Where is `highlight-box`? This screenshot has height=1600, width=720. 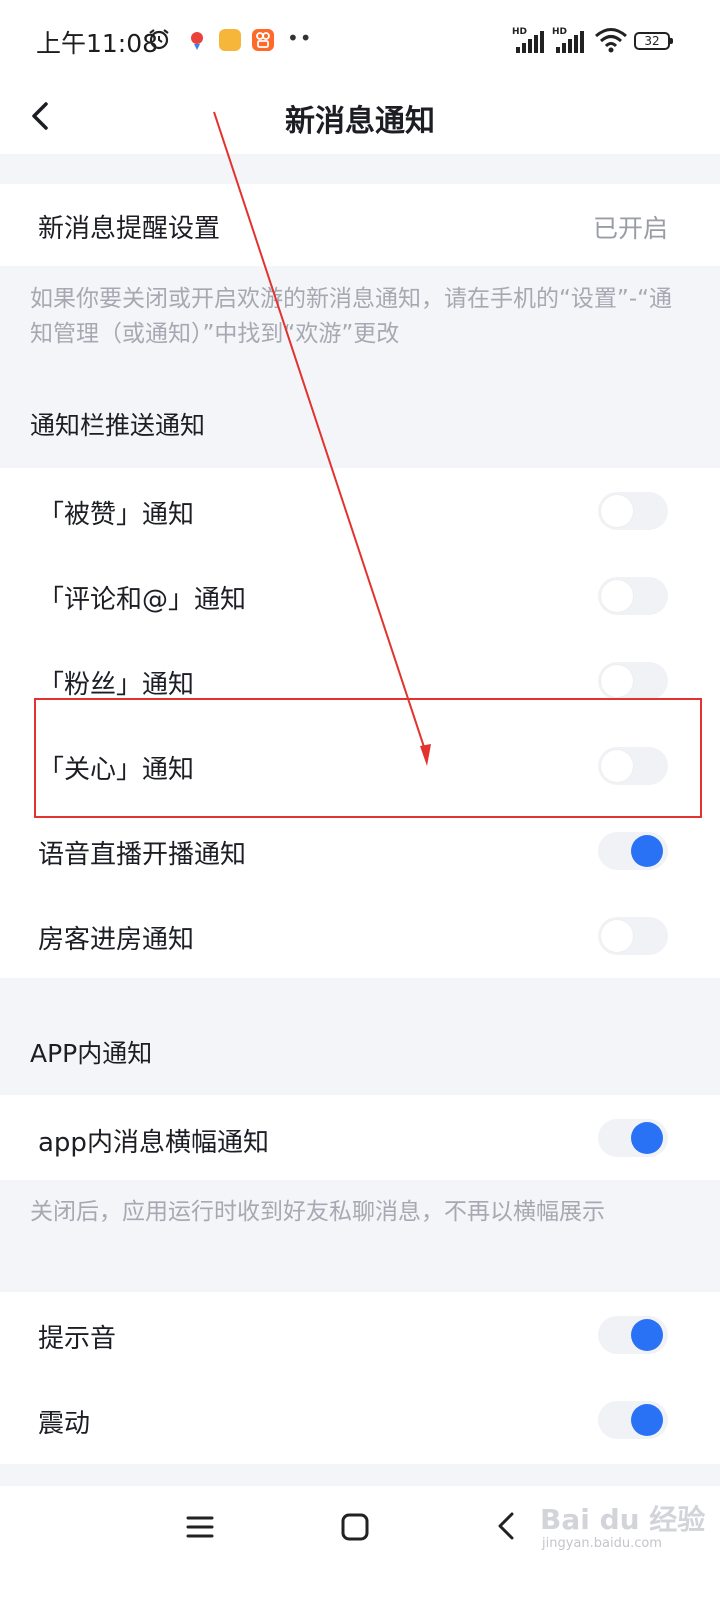
highlight-box is located at coordinates (368, 758).